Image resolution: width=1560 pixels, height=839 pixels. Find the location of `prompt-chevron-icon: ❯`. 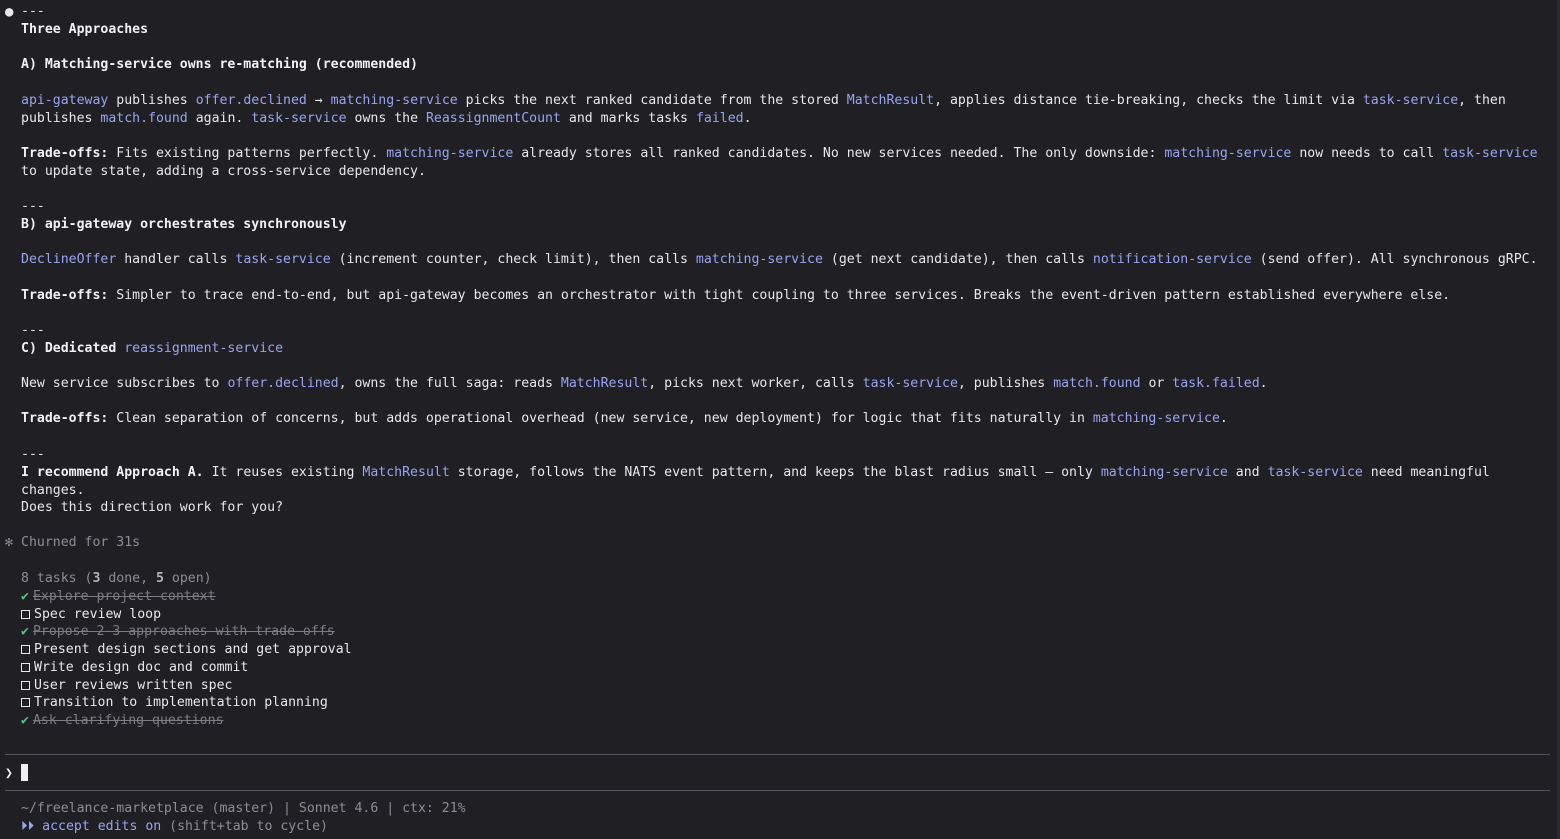

prompt-chevron-icon: ❯ is located at coordinates (9, 773).